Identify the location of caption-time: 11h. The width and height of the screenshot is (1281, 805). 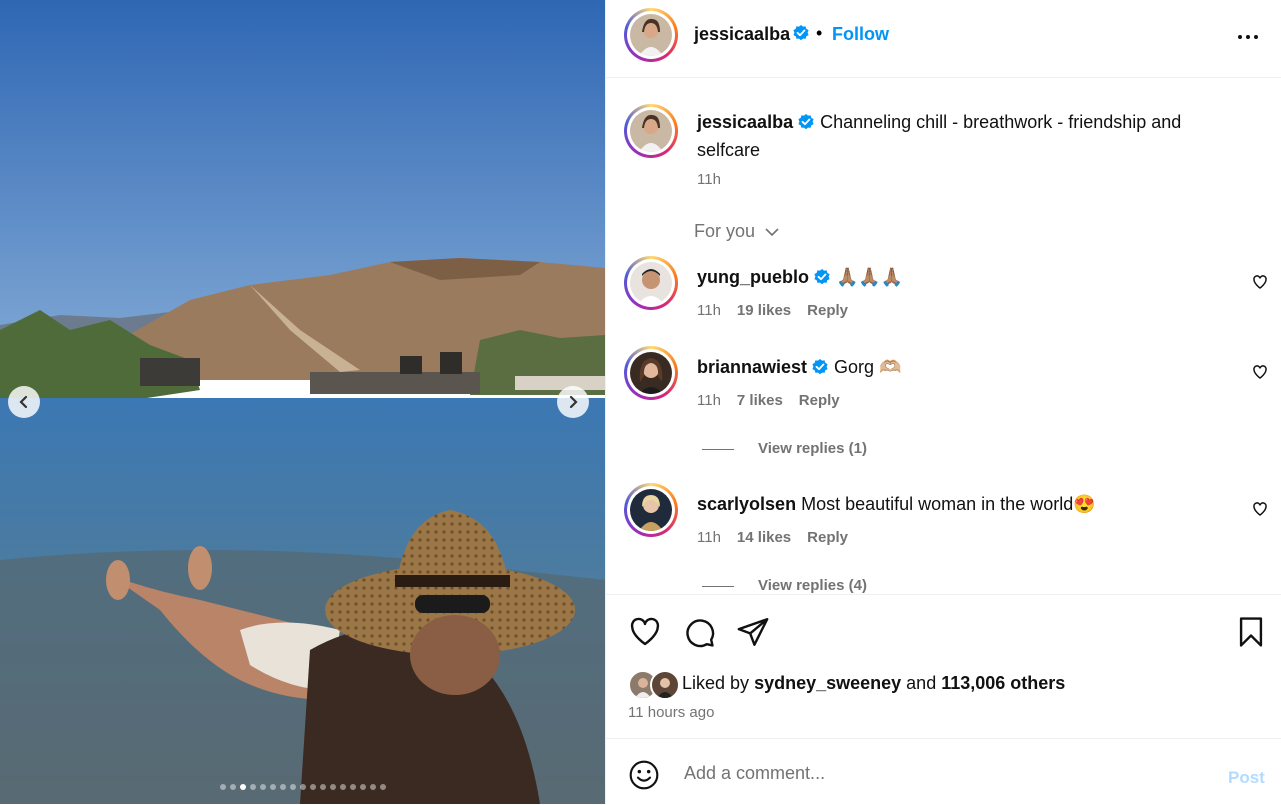
(709, 179).